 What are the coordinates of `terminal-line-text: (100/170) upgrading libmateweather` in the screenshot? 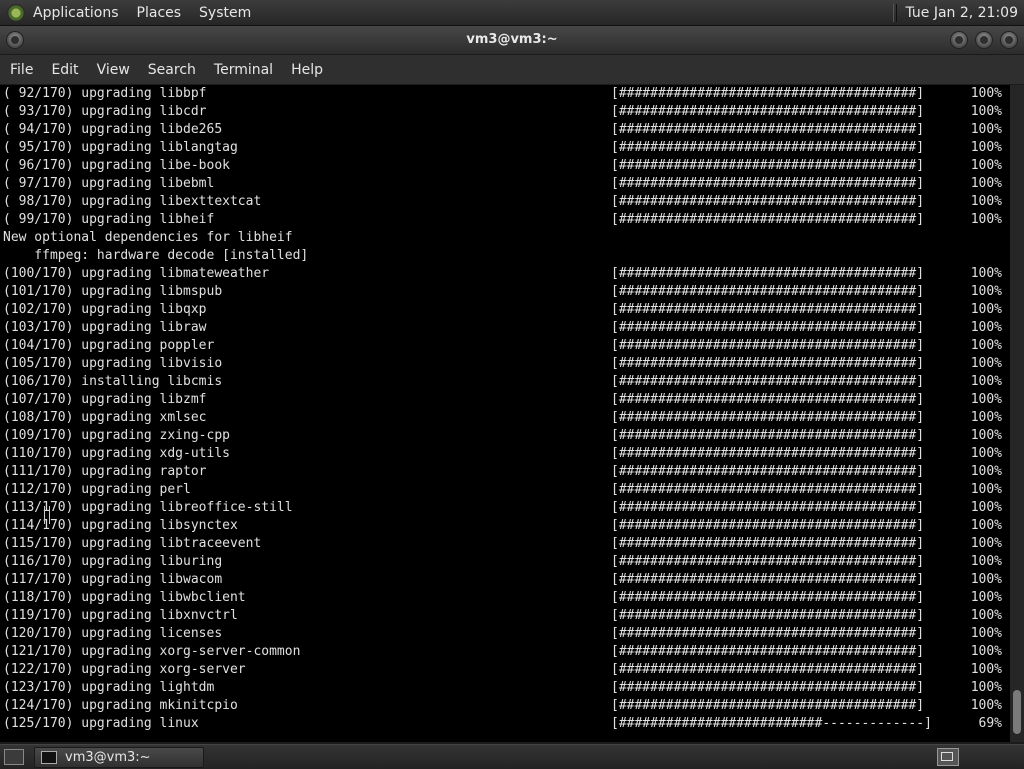 It's located at (136, 273).